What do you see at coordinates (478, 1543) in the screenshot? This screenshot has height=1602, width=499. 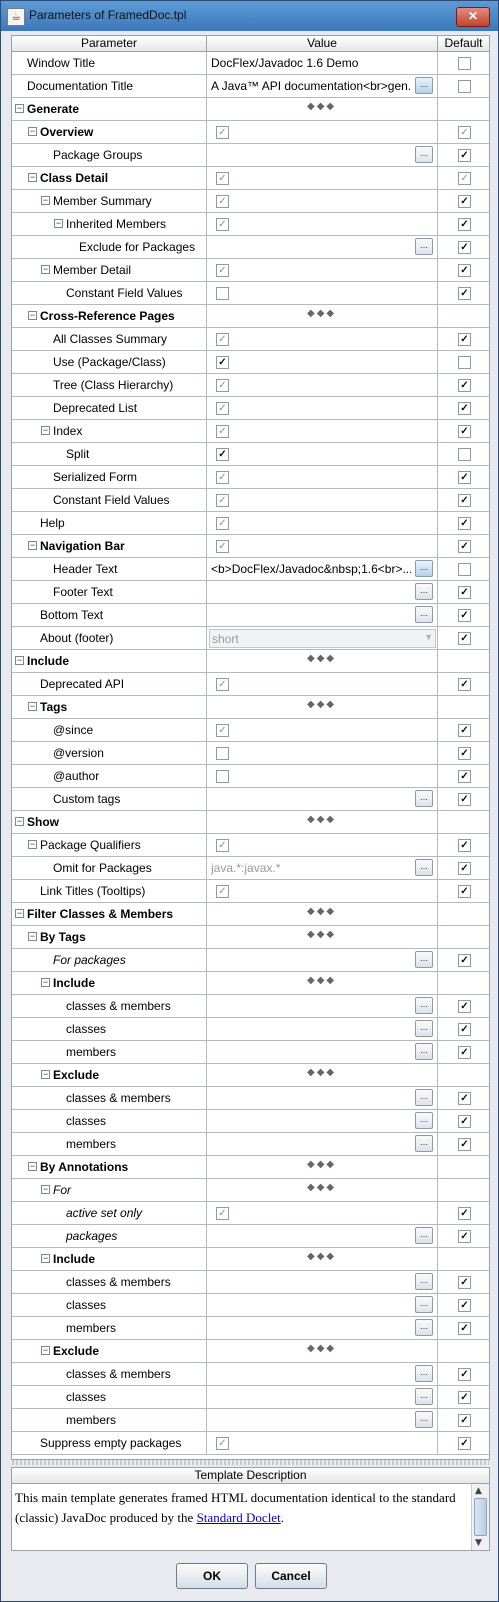 I see `scroll-down-icon: ▼` at bounding box center [478, 1543].